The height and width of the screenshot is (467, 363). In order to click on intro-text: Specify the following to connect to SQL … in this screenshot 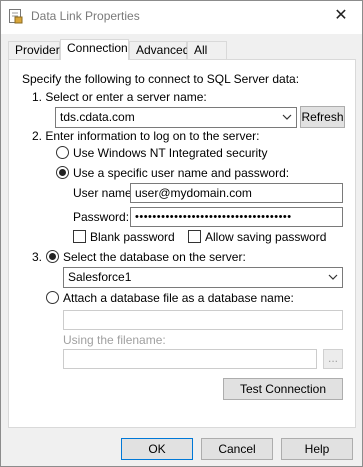, I will do `click(161, 79)`.